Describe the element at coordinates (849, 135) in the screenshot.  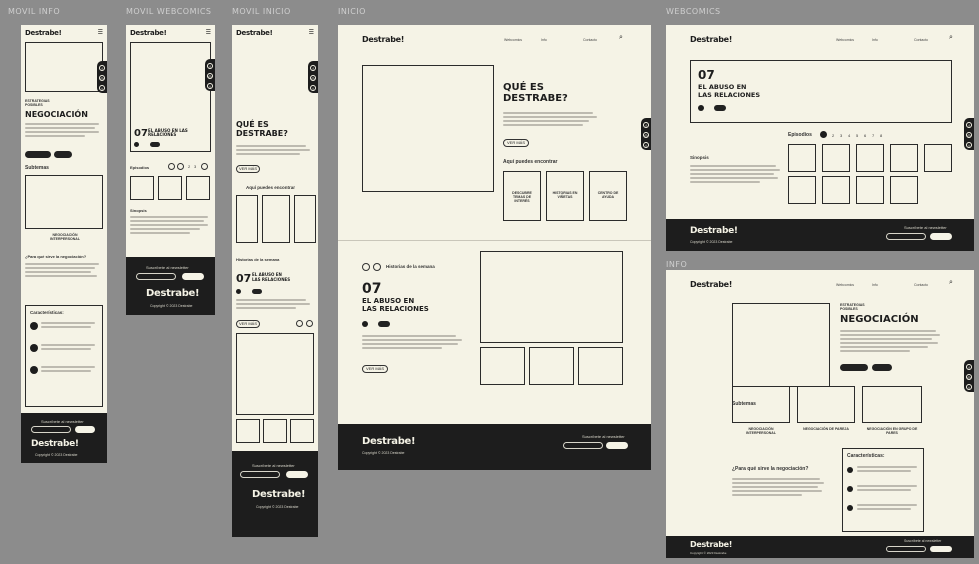
I see `episode-4: 4` at that location.